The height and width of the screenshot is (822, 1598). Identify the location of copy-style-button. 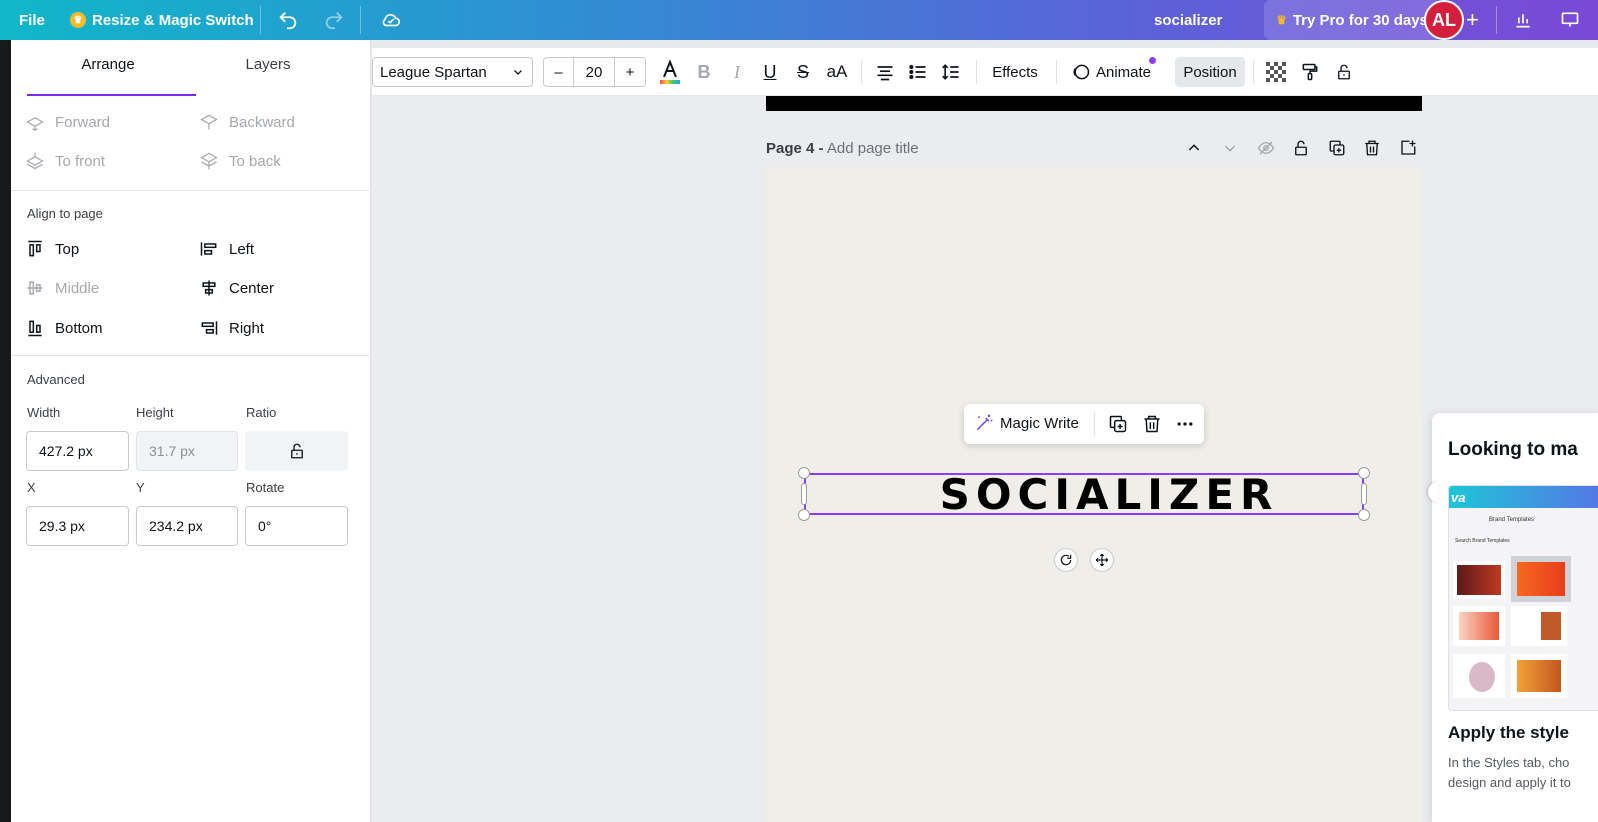
(1310, 72).